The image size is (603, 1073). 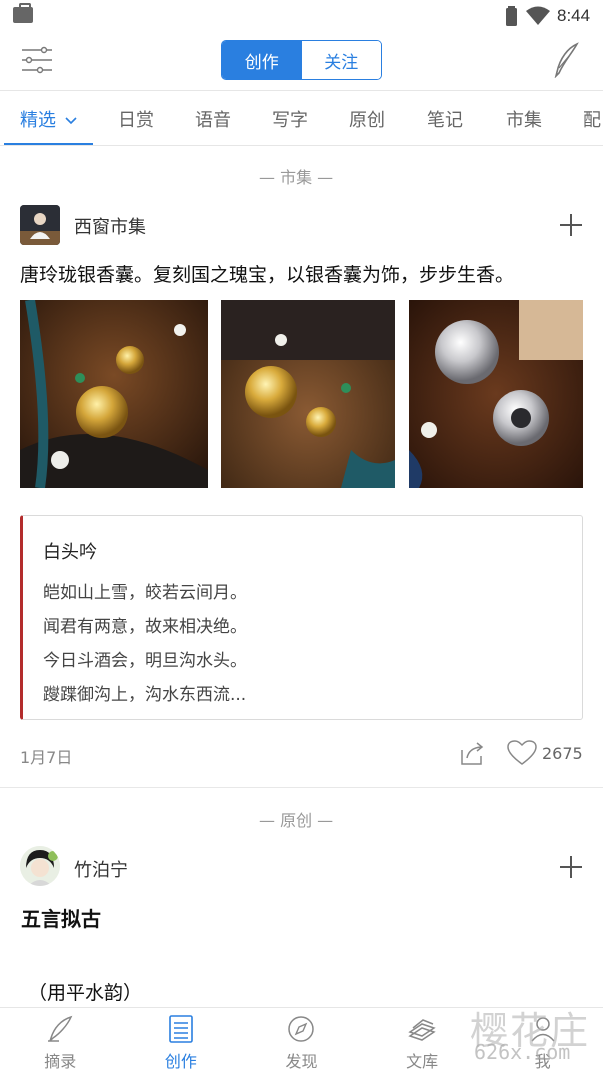 I want to click on tab-more: 配, so click(x=592, y=119).